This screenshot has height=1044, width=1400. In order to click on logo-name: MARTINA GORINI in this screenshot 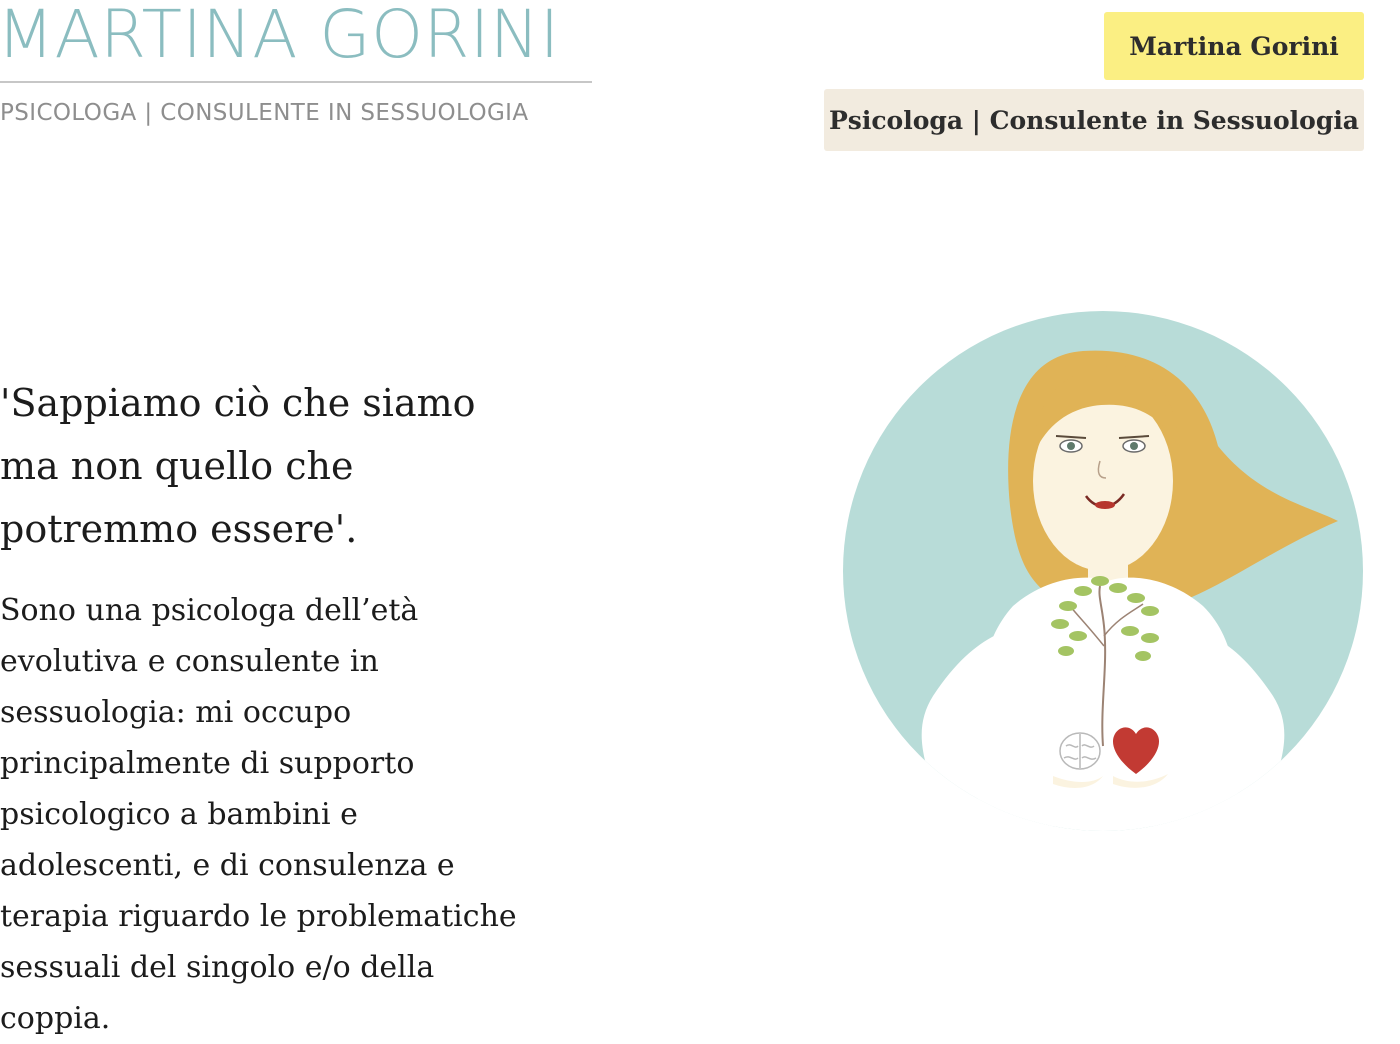, I will do `click(280, 36)`.